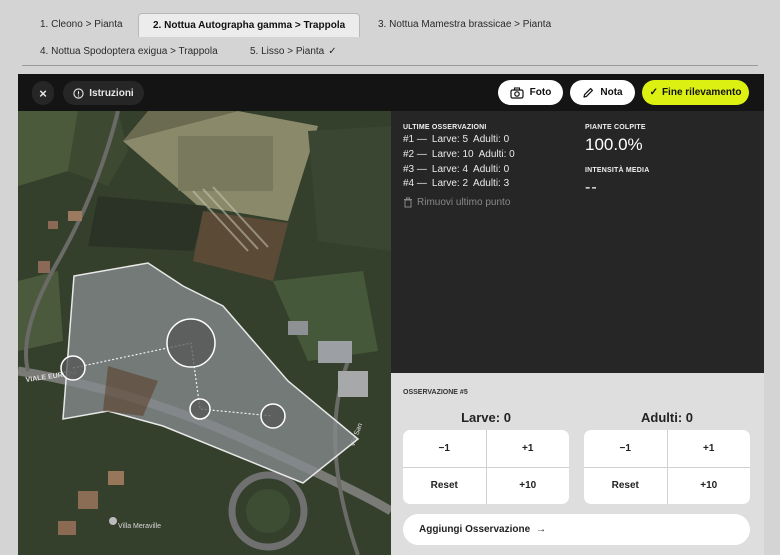  Describe the element at coordinates (540, 92) in the screenshot. I see `photo-label: Foto` at that location.